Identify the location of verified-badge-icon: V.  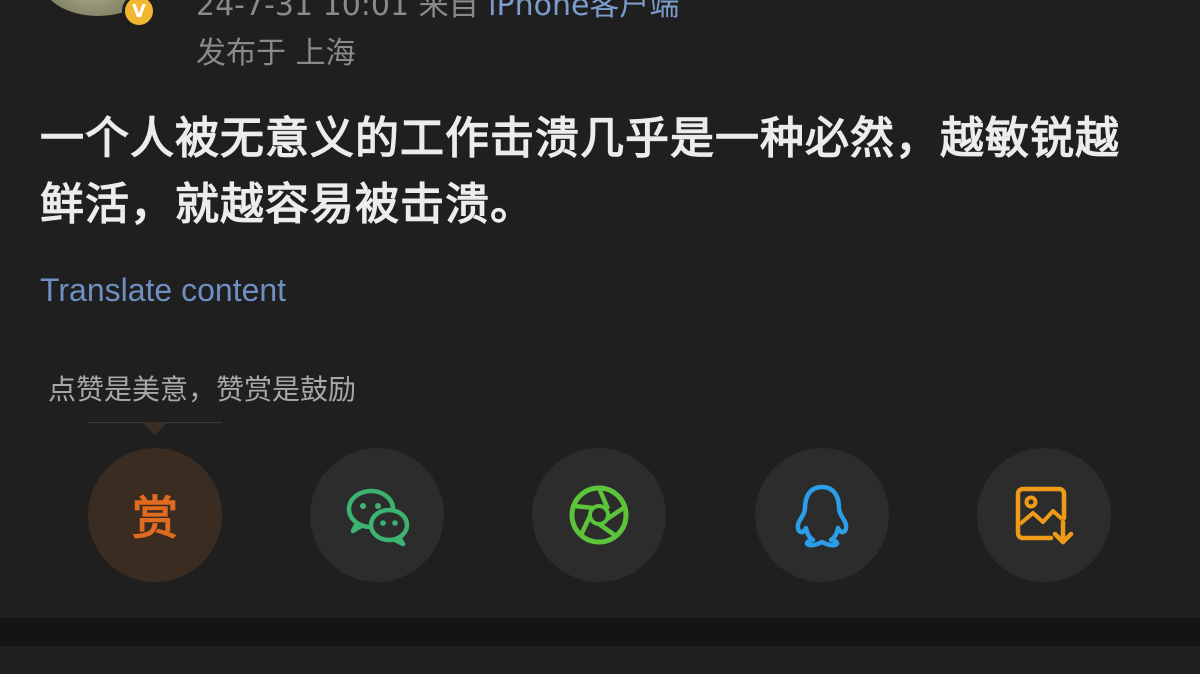
(139, 14).